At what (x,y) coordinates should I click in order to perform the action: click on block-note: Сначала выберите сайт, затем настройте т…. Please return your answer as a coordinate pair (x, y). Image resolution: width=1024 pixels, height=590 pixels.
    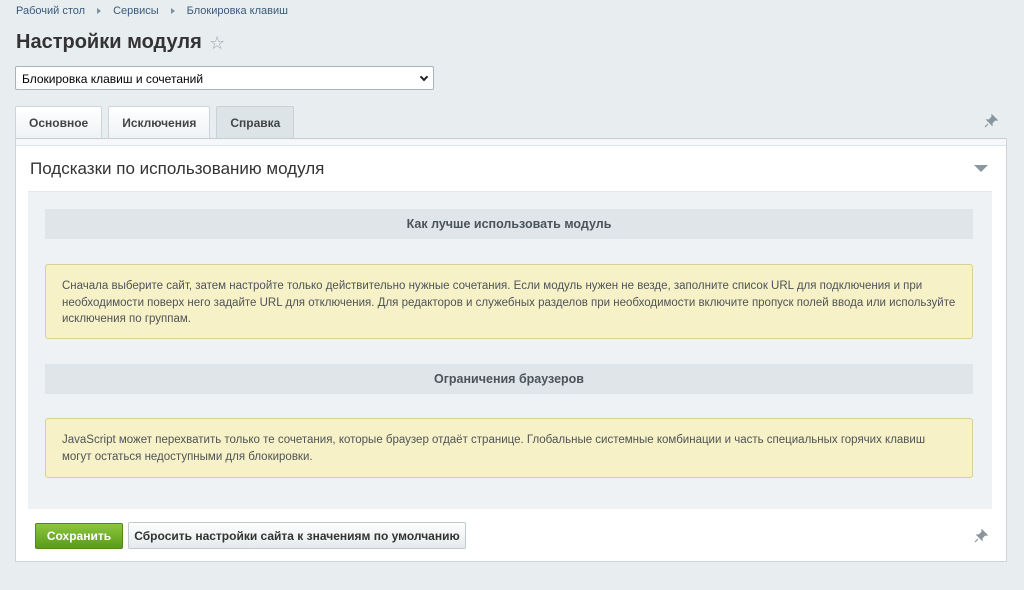
    Looking at the image, I should click on (509, 301).